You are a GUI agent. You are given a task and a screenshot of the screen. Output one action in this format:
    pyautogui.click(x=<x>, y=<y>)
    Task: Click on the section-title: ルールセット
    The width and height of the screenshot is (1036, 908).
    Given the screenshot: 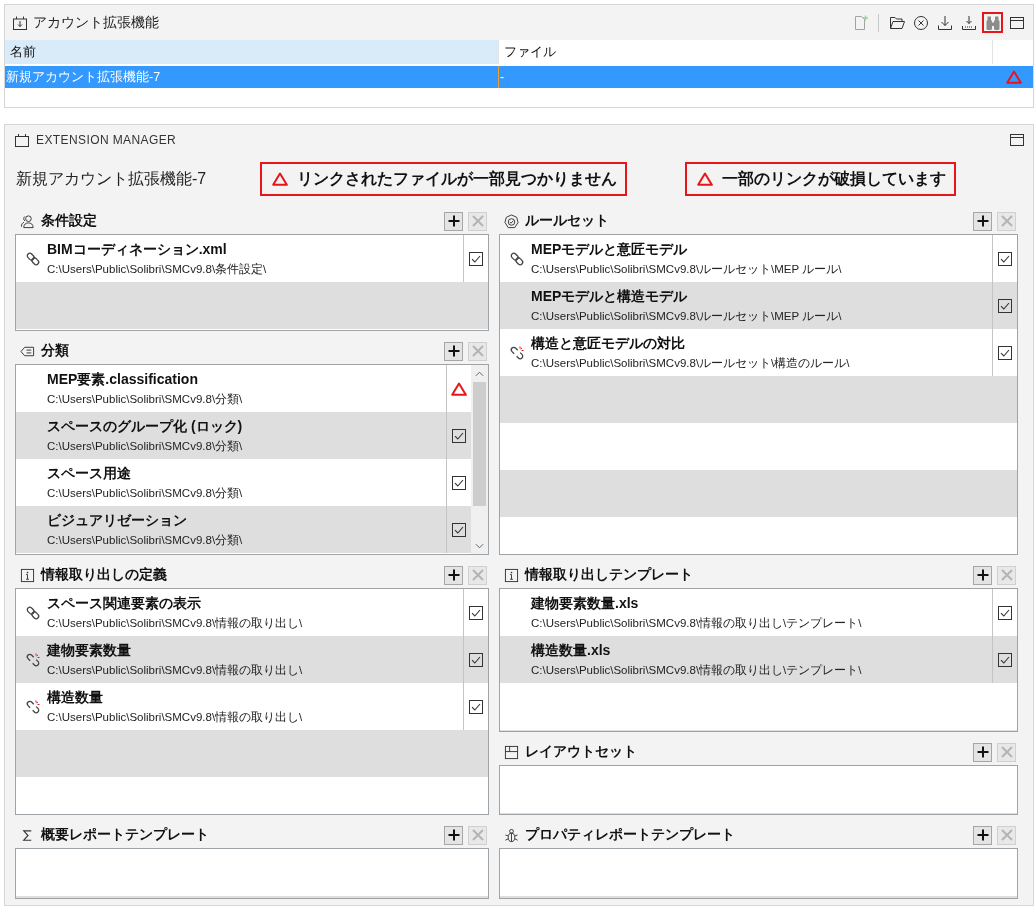 What is the action you would take?
    pyautogui.click(x=567, y=221)
    